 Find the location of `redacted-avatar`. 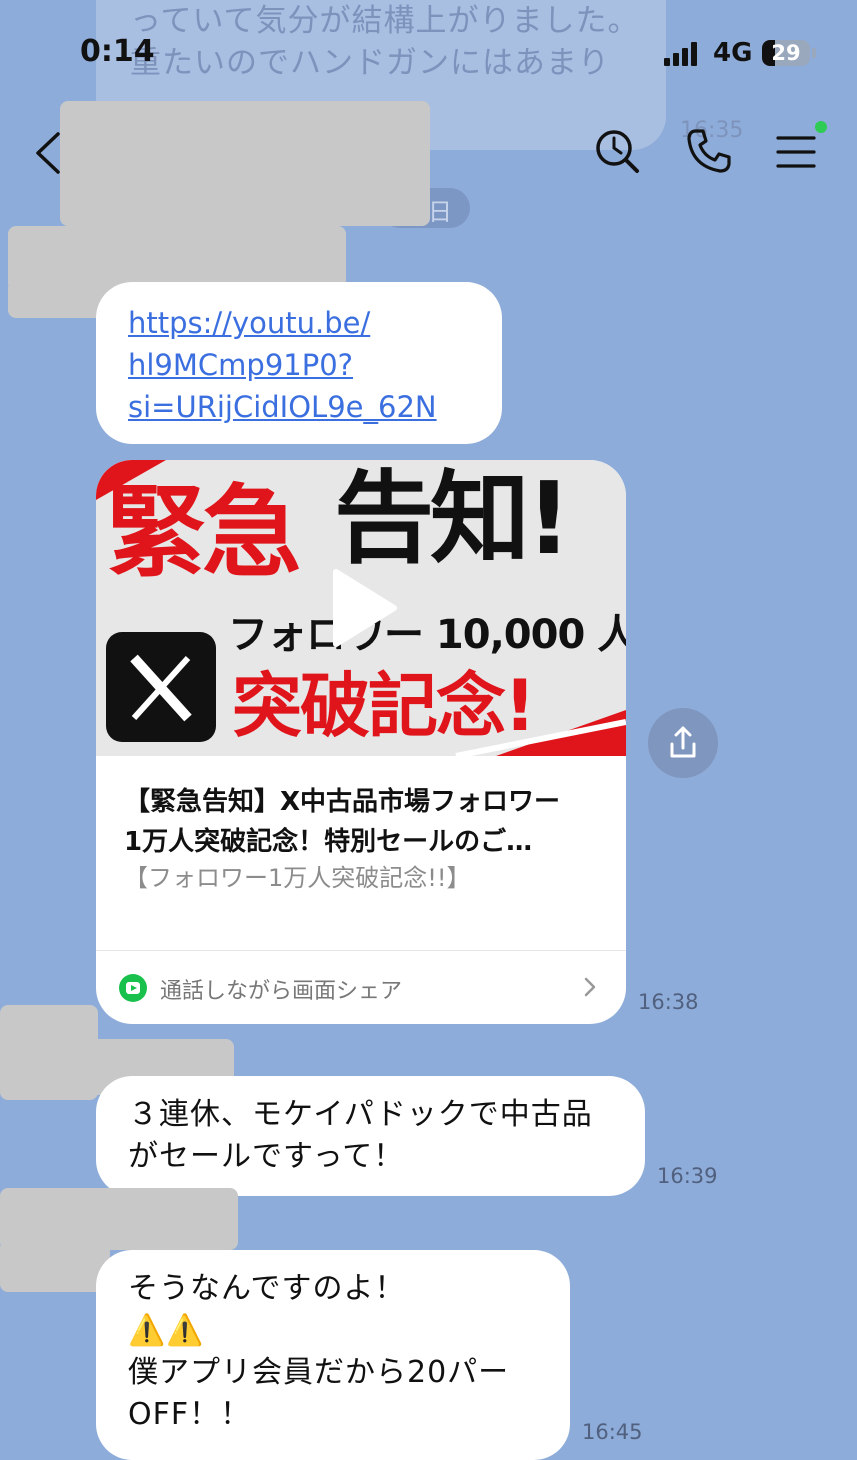

redacted-avatar is located at coordinates (55, 1266).